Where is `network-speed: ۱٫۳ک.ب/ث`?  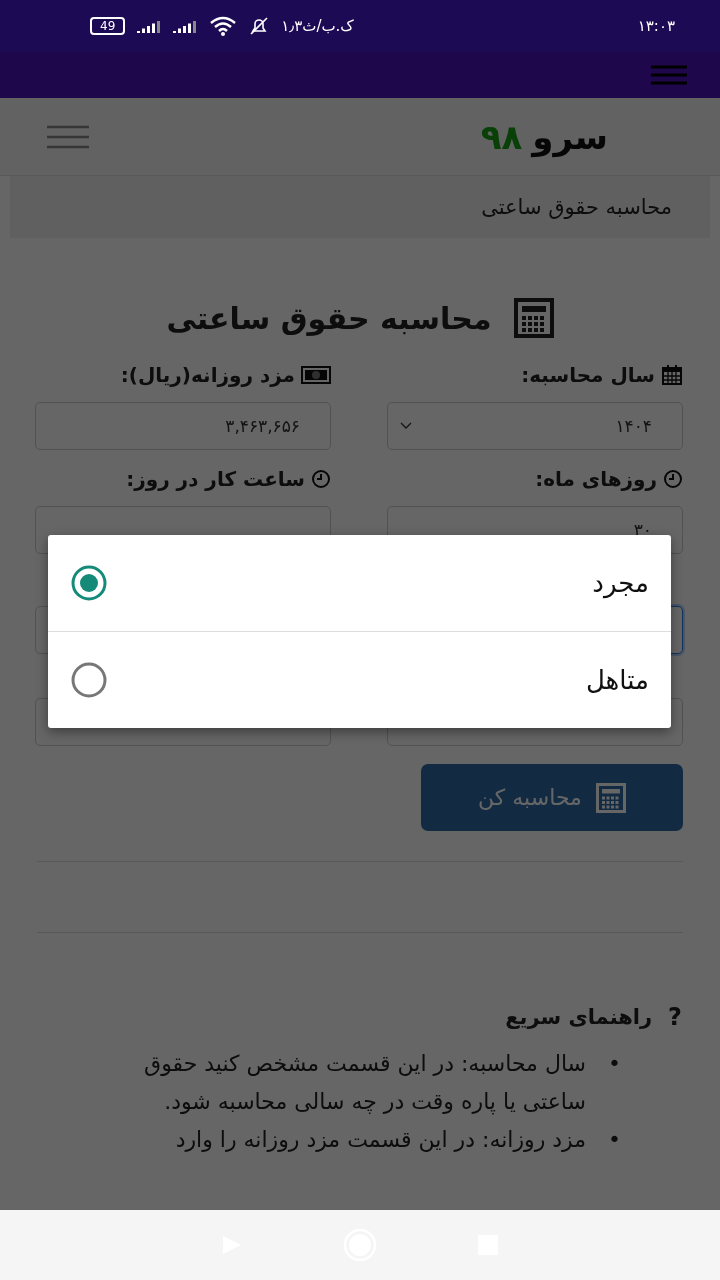
network-speed: ۱٫۳ک.ب/ث is located at coordinates (317, 26).